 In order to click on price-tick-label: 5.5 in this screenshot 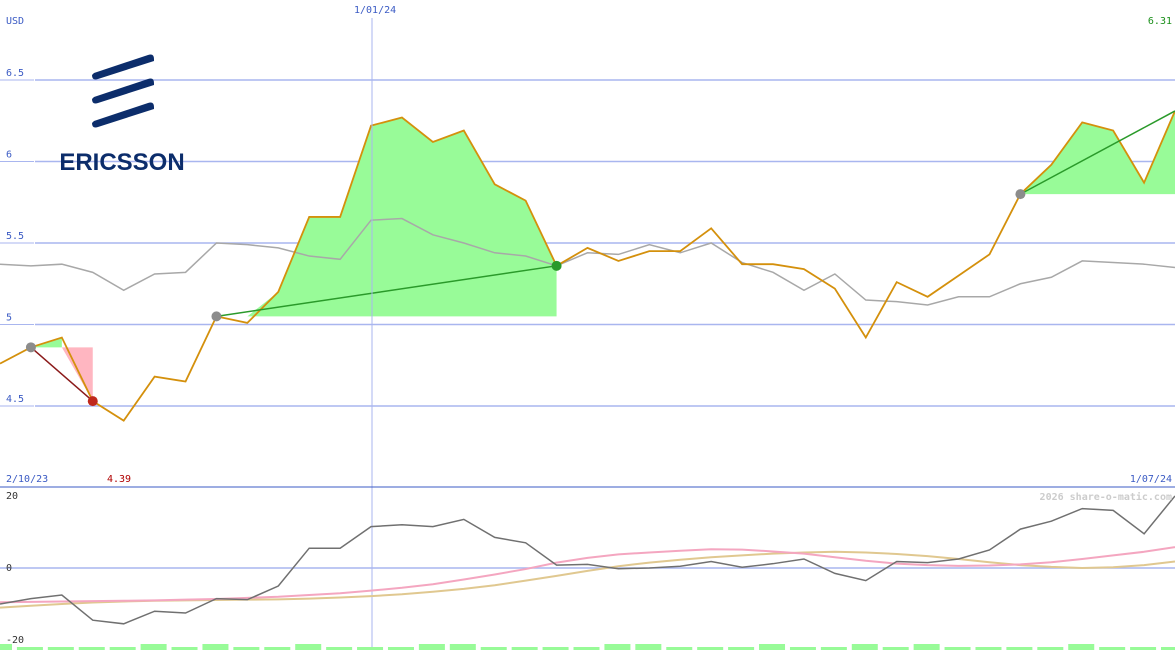, I will do `click(15, 236)`.